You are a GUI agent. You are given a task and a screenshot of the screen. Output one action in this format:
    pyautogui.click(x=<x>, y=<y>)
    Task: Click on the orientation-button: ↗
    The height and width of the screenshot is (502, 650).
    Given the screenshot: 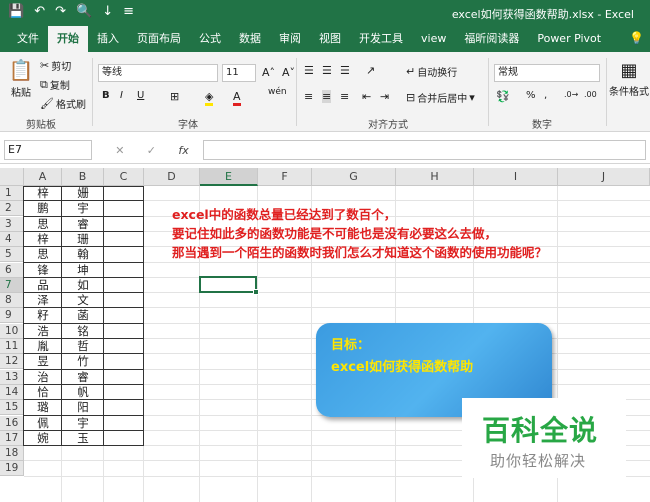 What is the action you would take?
    pyautogui.click(x=370, y=70)
    